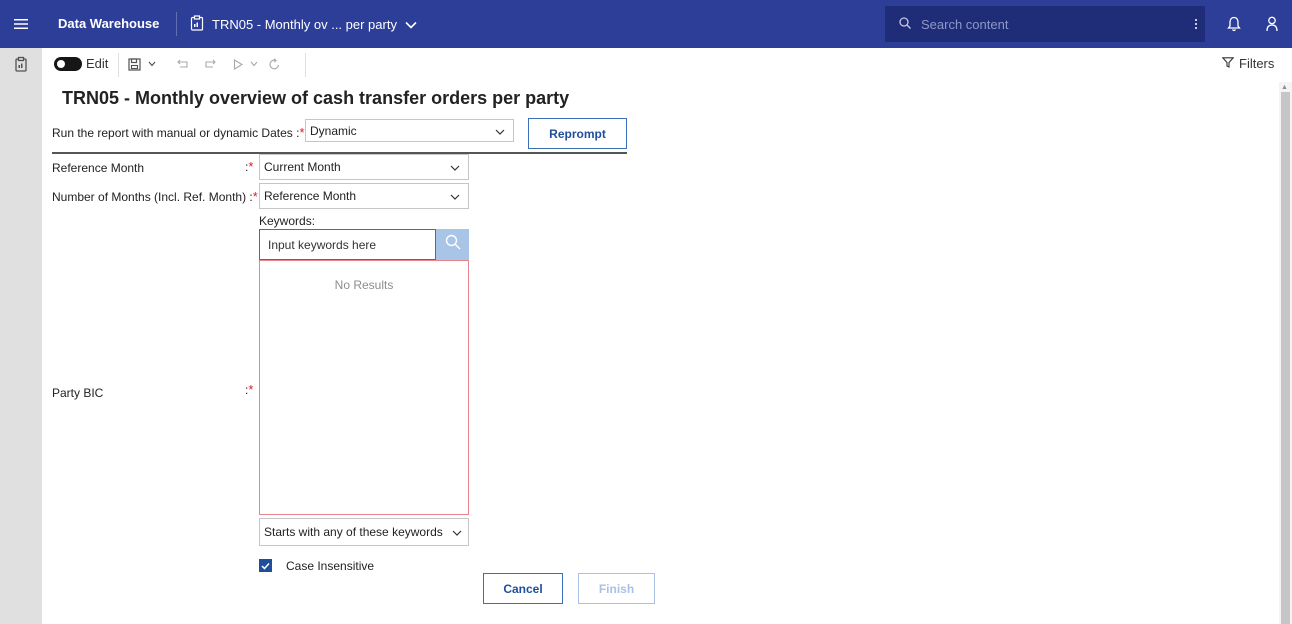  What do you see at coordinates (965, 24) in the screenshot?
I see `search-placeholder: Search content` at bounding box center [965, 24].